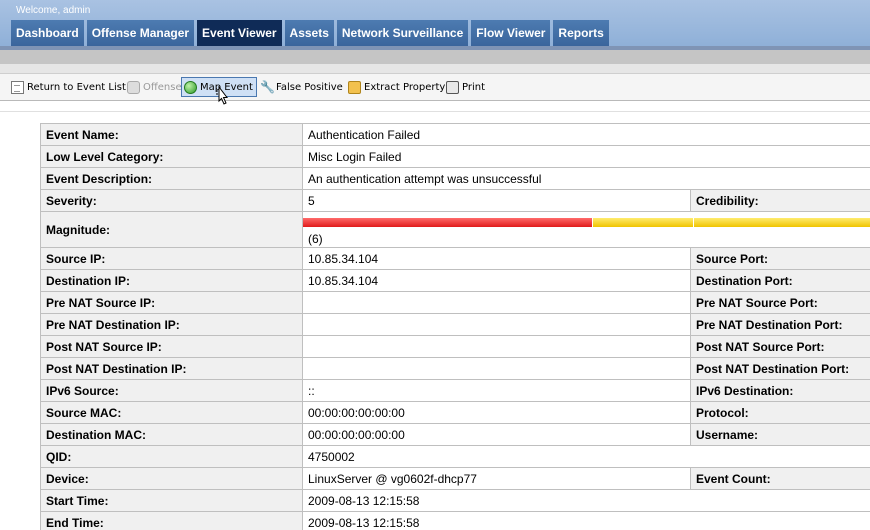 Image resolution: width=870 pixels, height=530 pixels. I want to click on destination-port-label: Destination Port:, so click(779, 280).